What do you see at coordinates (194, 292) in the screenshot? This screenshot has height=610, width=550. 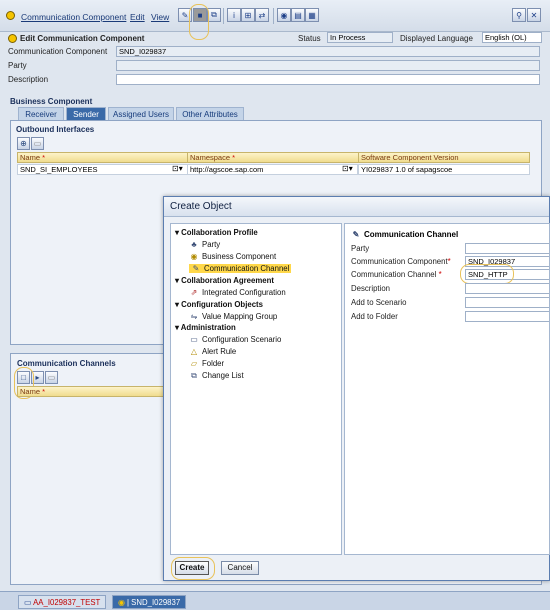 I see `config-icon: ⇗` at bounding box center [194, 292].